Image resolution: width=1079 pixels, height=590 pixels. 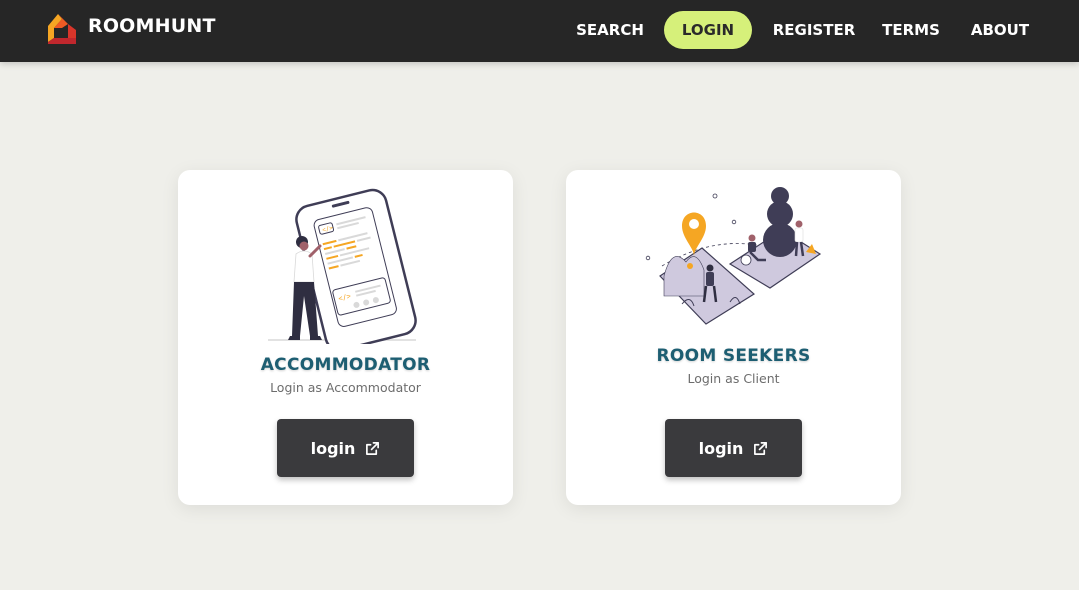 I want to click on house-logo-icon, so click(x=62, y=29).